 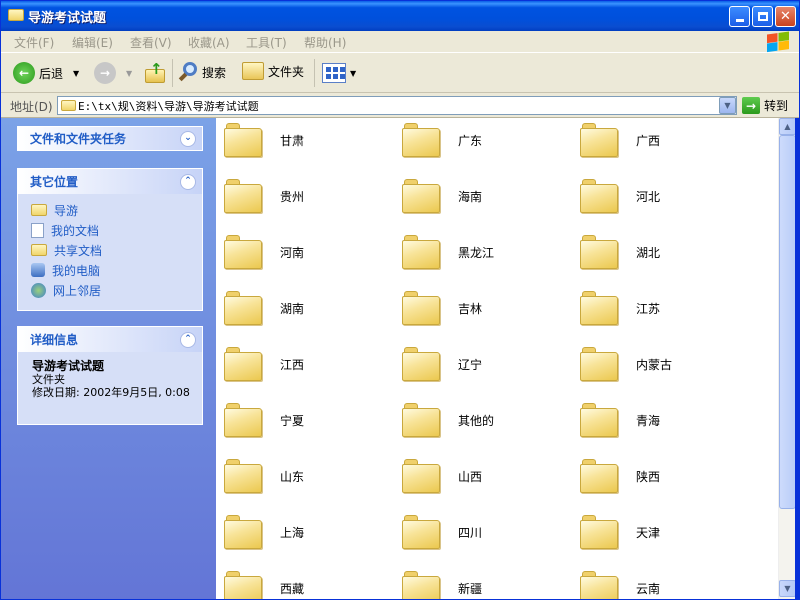 I want to click on maximize-button, so click(x=762, y=16).